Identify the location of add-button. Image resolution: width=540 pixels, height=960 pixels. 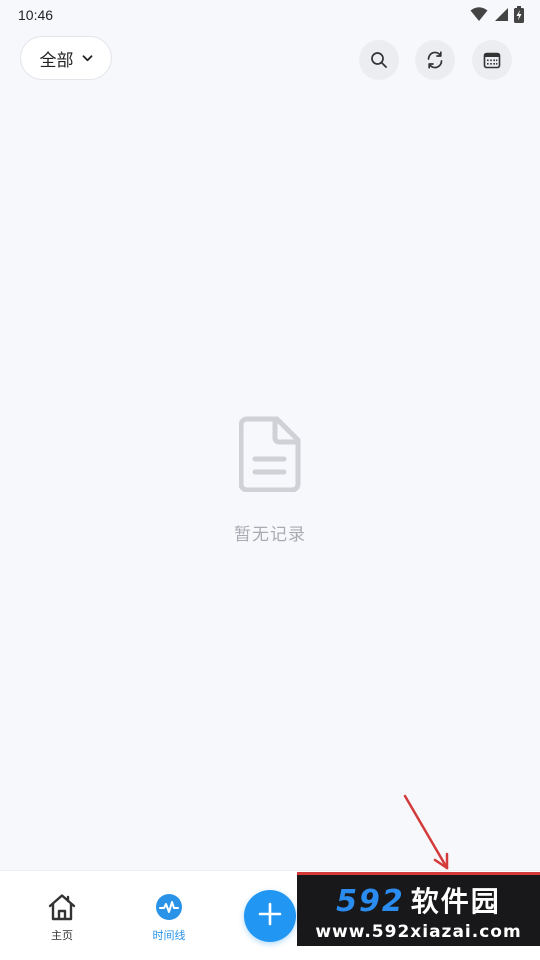
(270, 916).